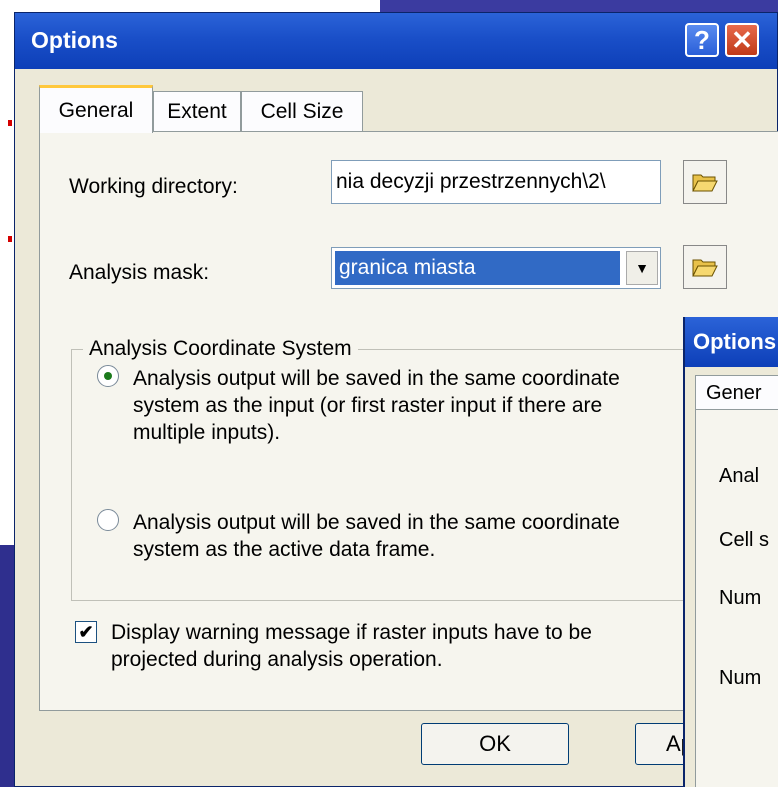 Image resolution: width=778 pixels, height=787 pixels. I want to click on close-button: ✕, so click(742, 40).